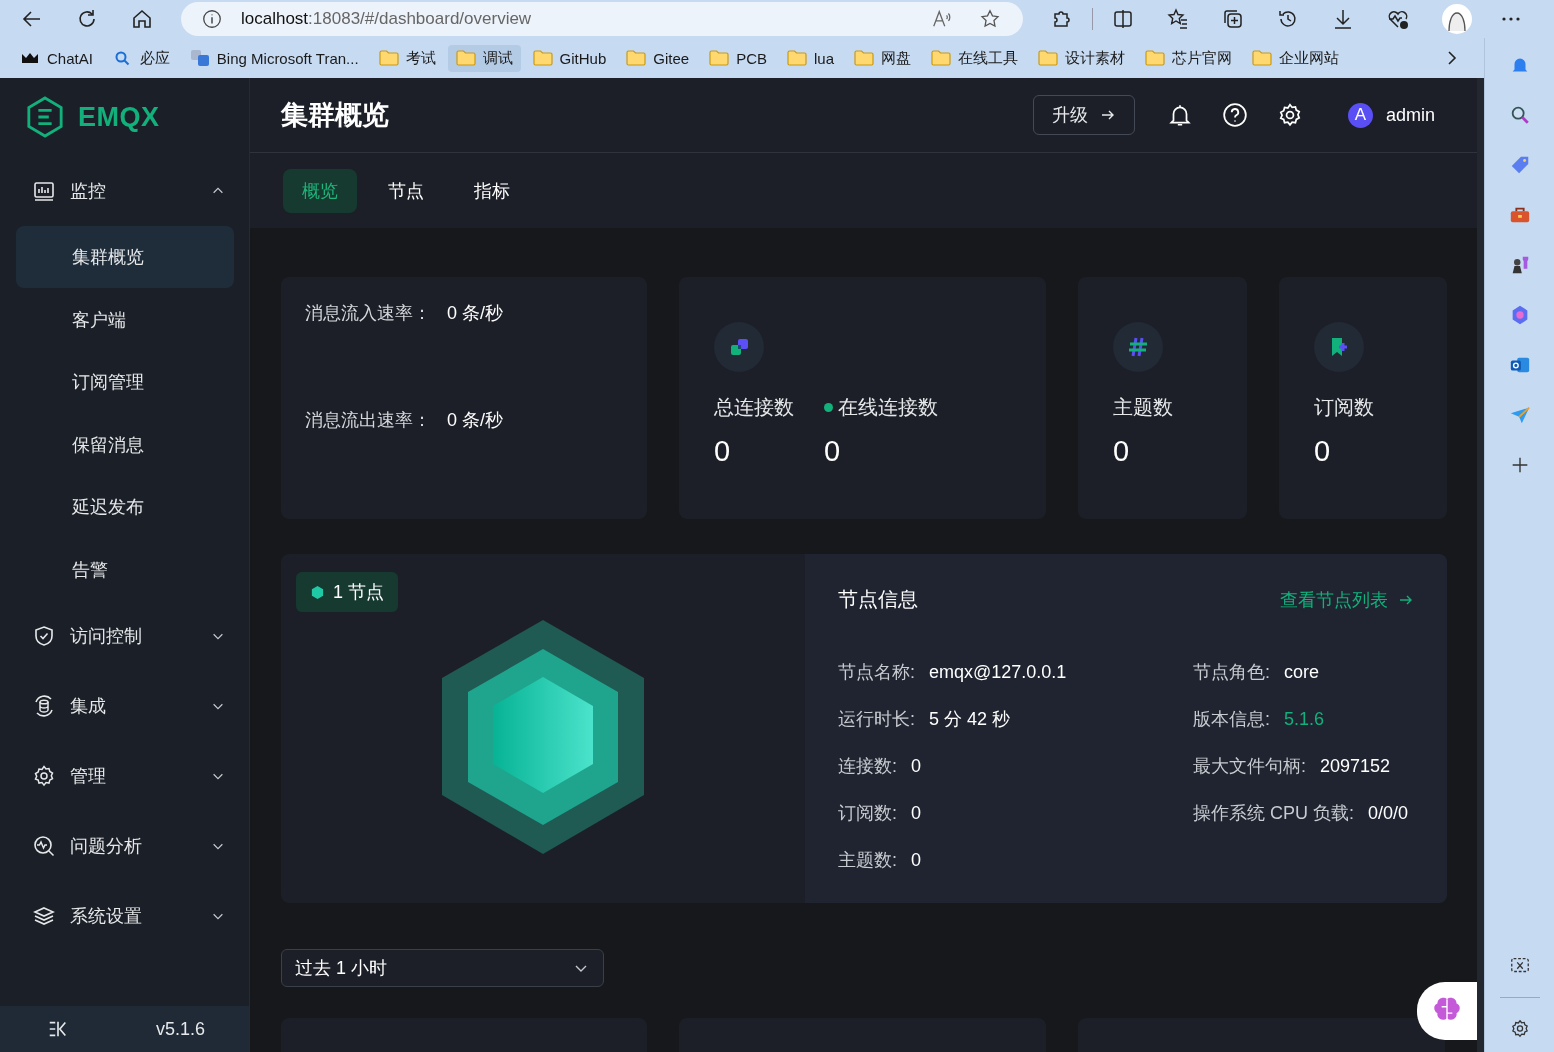 The width and height of the screenshot is (1554, 1052). What do you see at coordinates (180, 1029) in the screenshot?
I see `version-label: v5.1.6` at bounding box center [180, 1029].